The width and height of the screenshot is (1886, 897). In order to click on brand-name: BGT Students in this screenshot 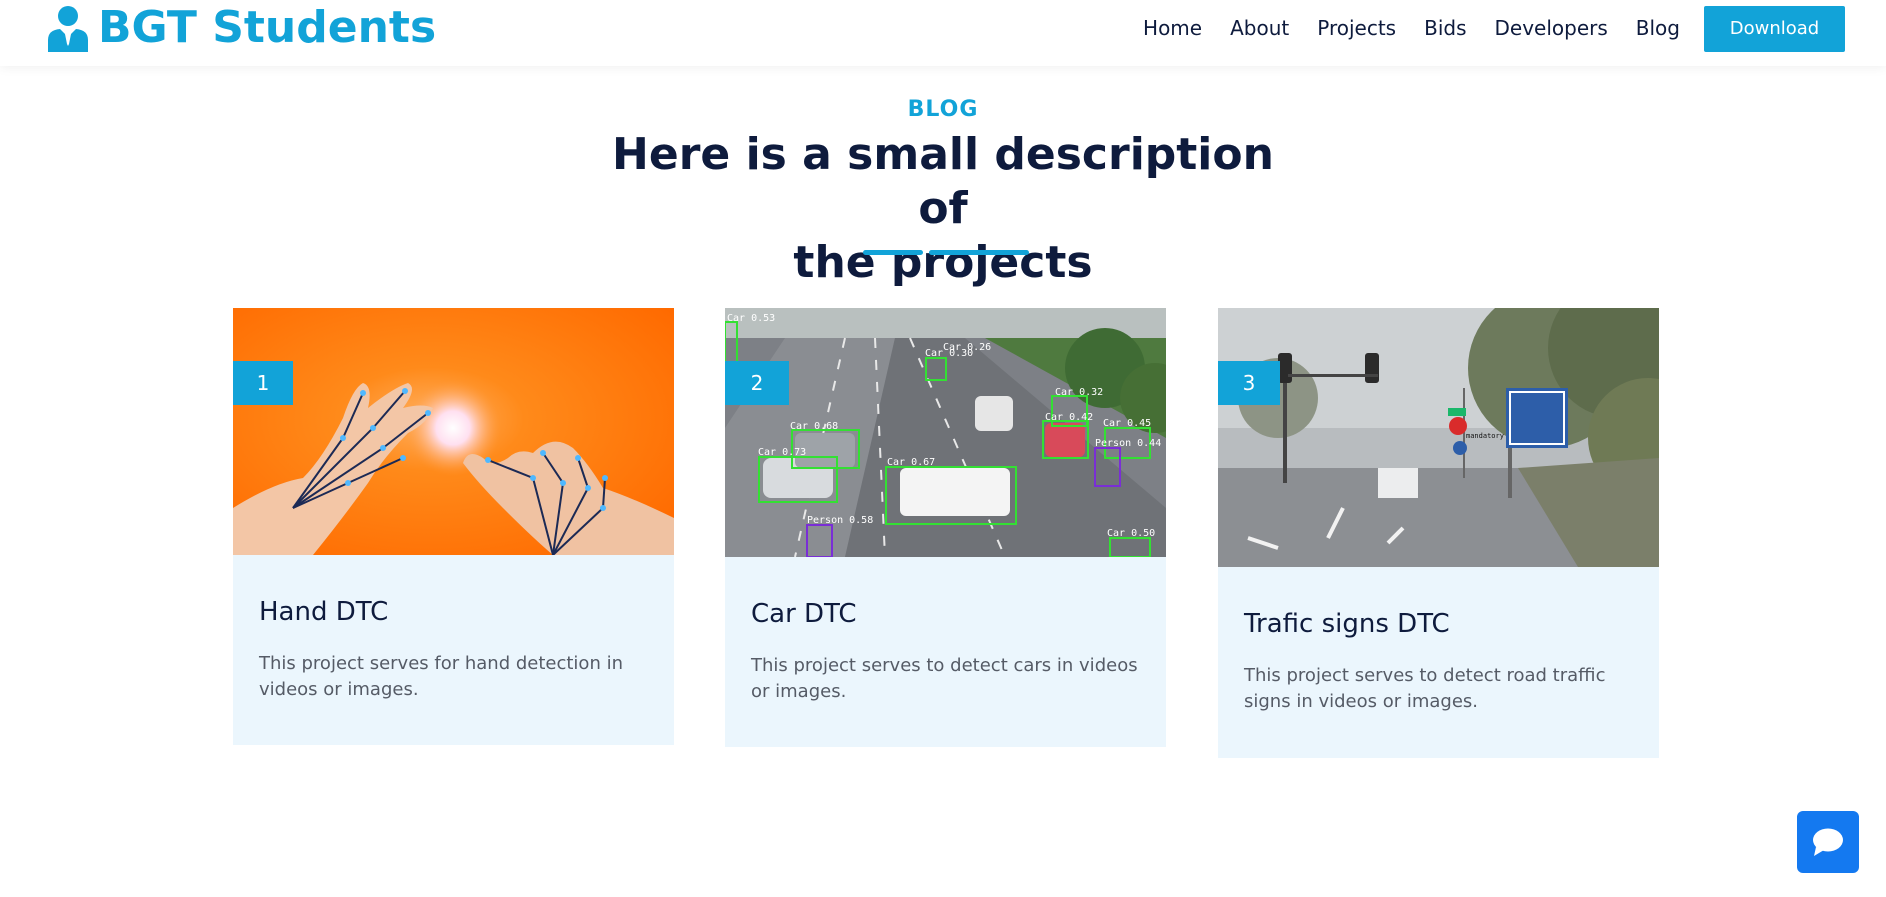, I will do `click(267, 27)`.